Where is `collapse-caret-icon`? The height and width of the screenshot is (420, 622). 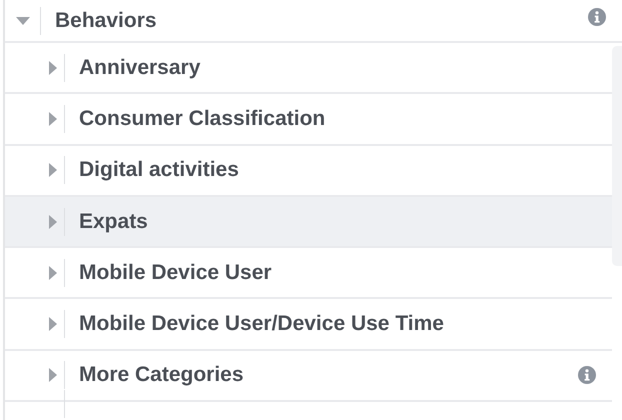
collapse-caret-icon is located at coordinates (23, 20).